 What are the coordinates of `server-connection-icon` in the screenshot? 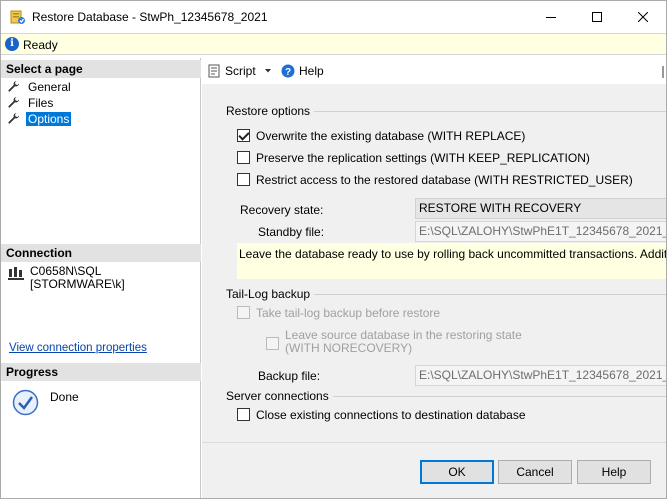 It's located at (16, 273).